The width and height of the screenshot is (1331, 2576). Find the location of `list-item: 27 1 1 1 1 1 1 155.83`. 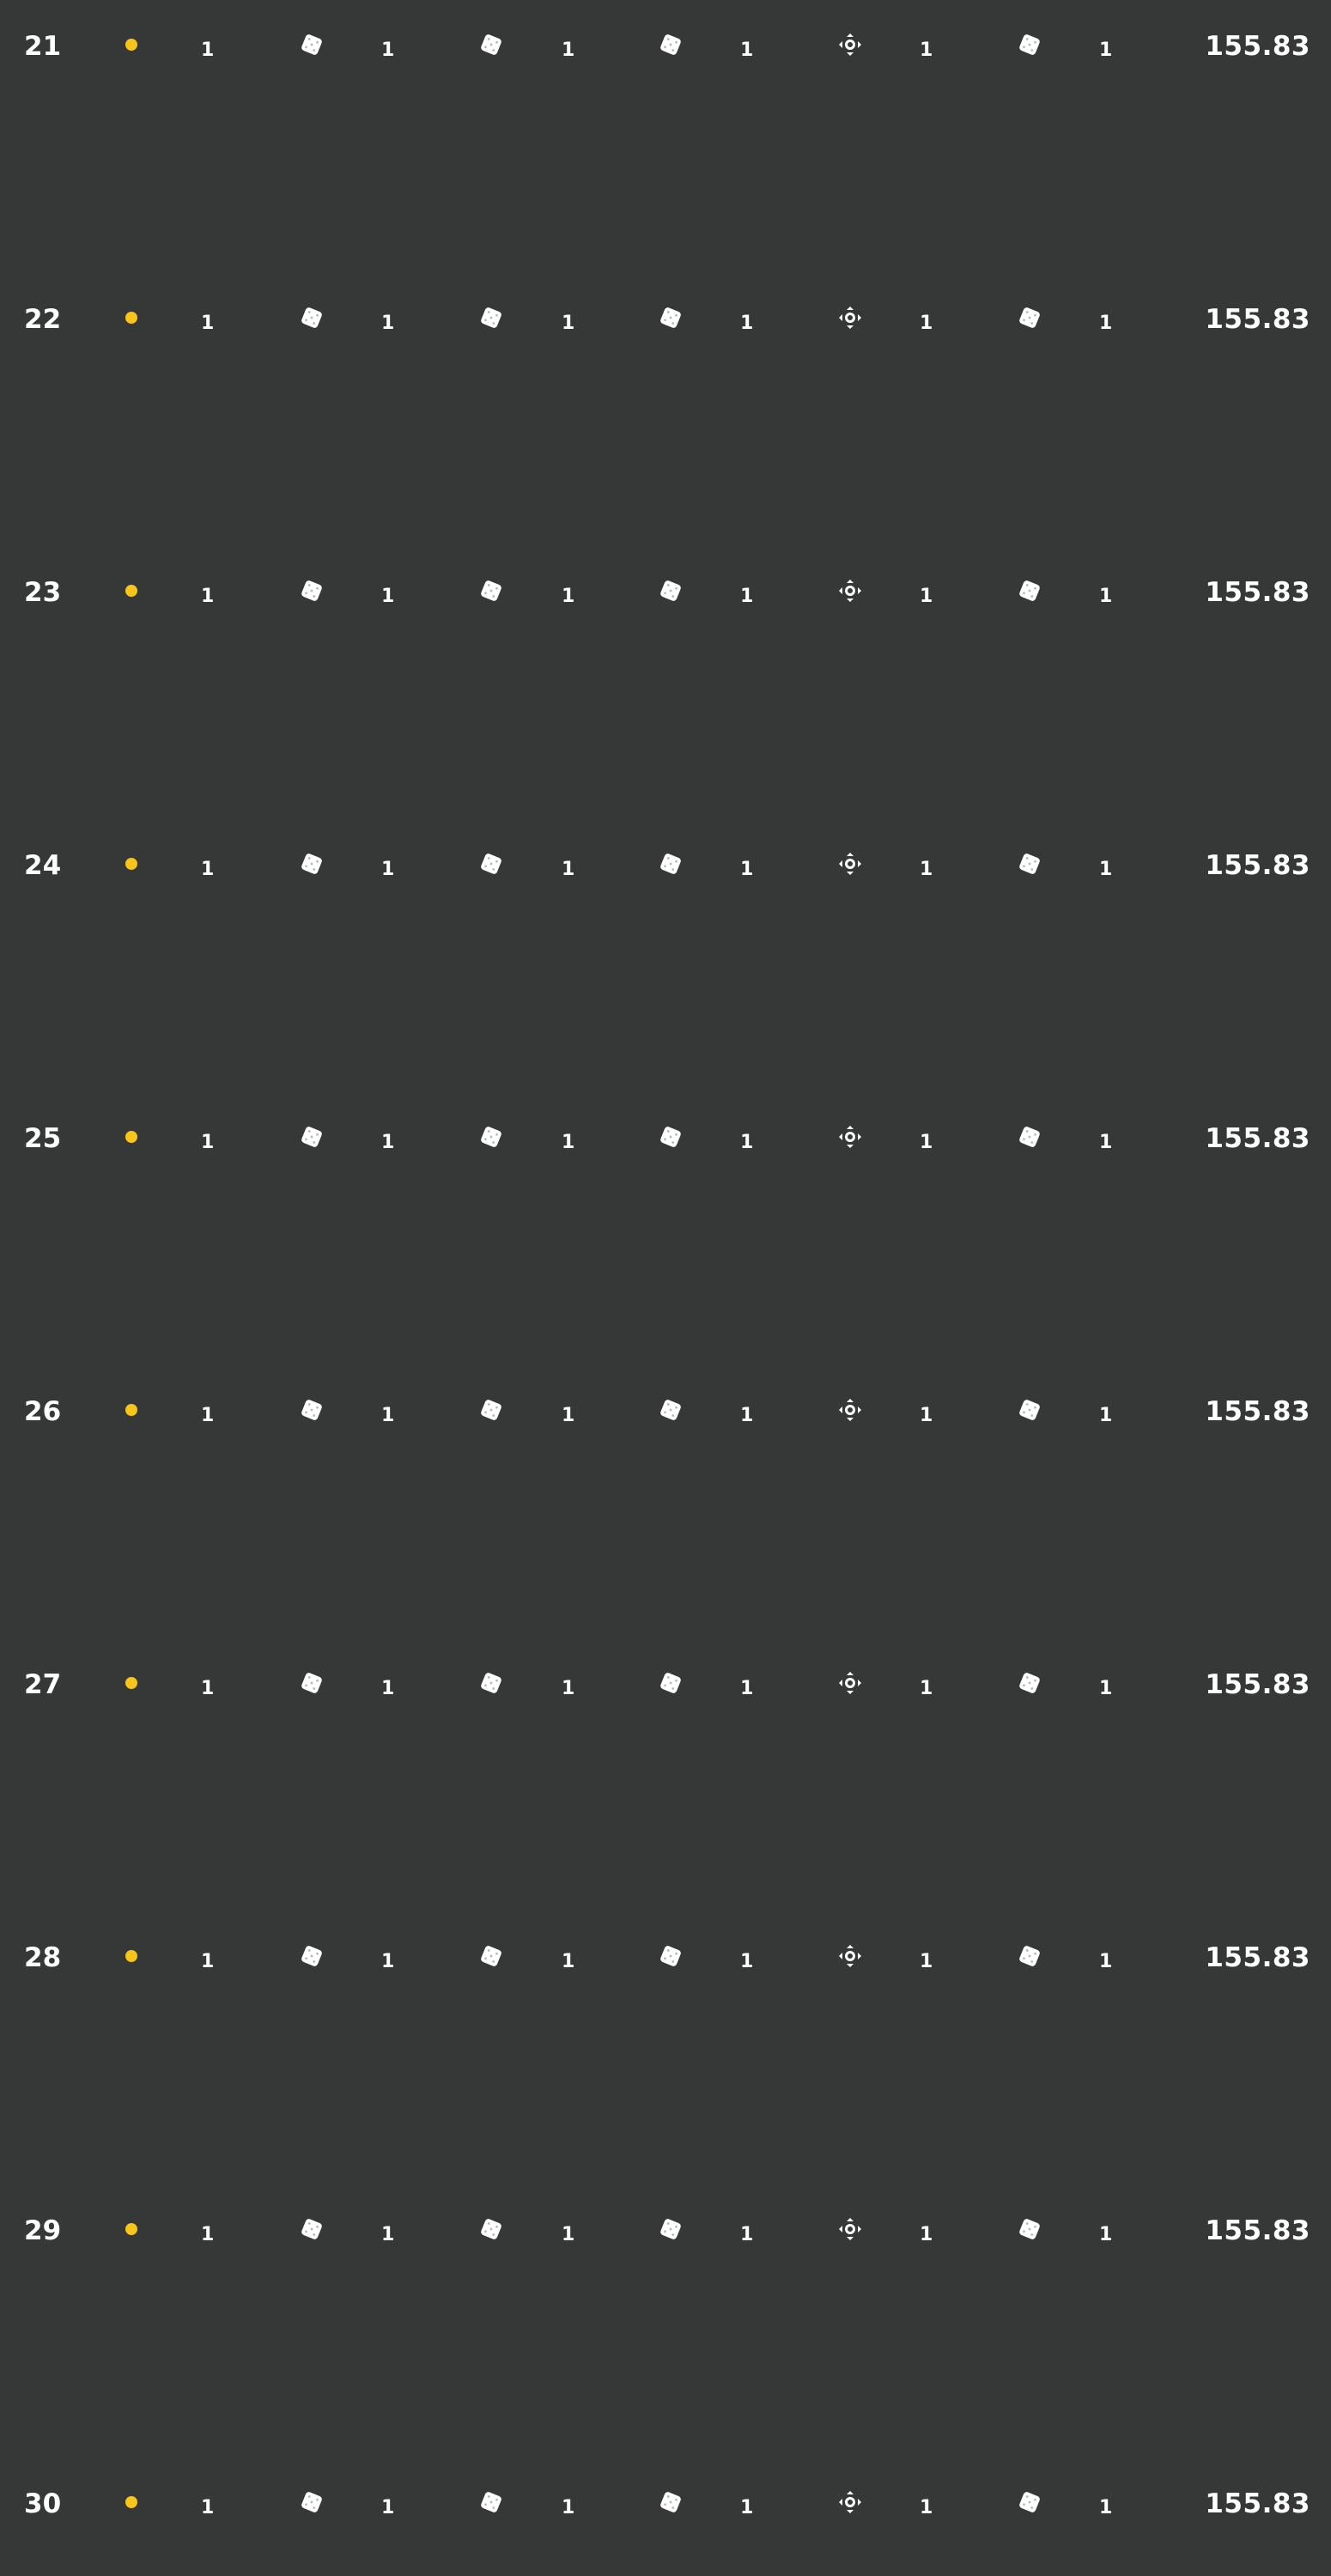

list-item: 27 1 1 1 1 1 1 155.83 is located at coordinates (665, 1697).